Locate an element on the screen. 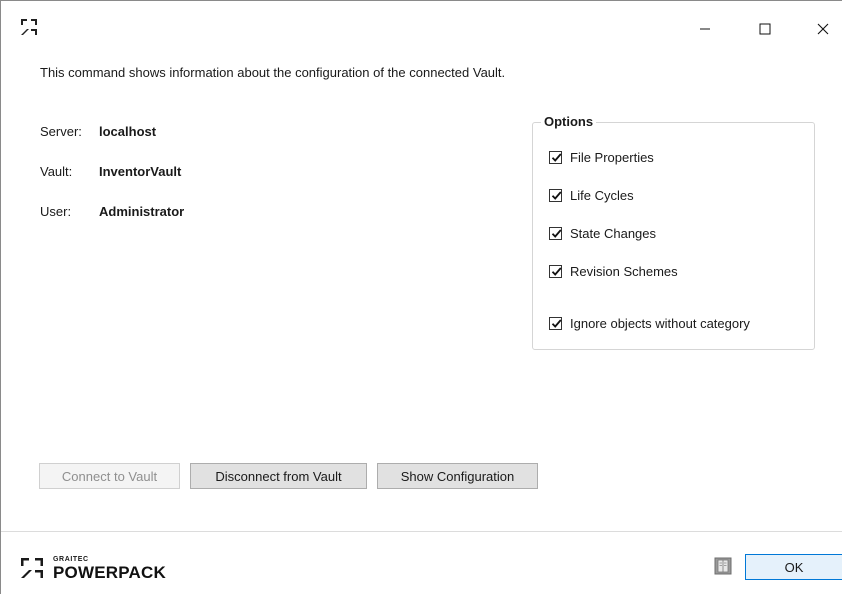  option-life-cycles: Life Cycles is located at coordinates (591, 195).